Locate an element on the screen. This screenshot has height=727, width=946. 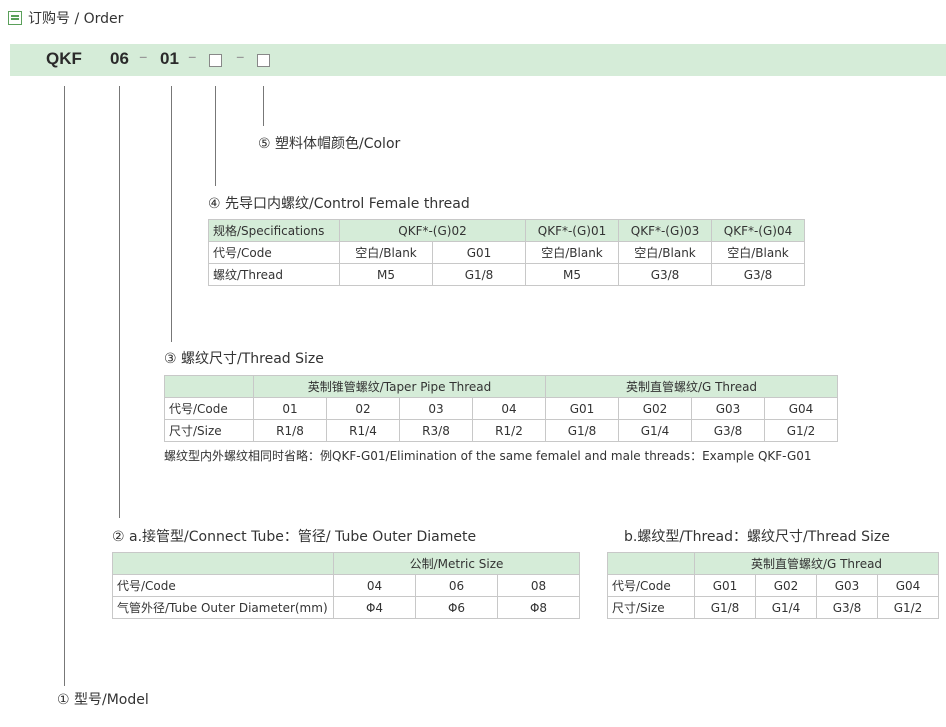
order-code-band is located at coordinates (478, 60).